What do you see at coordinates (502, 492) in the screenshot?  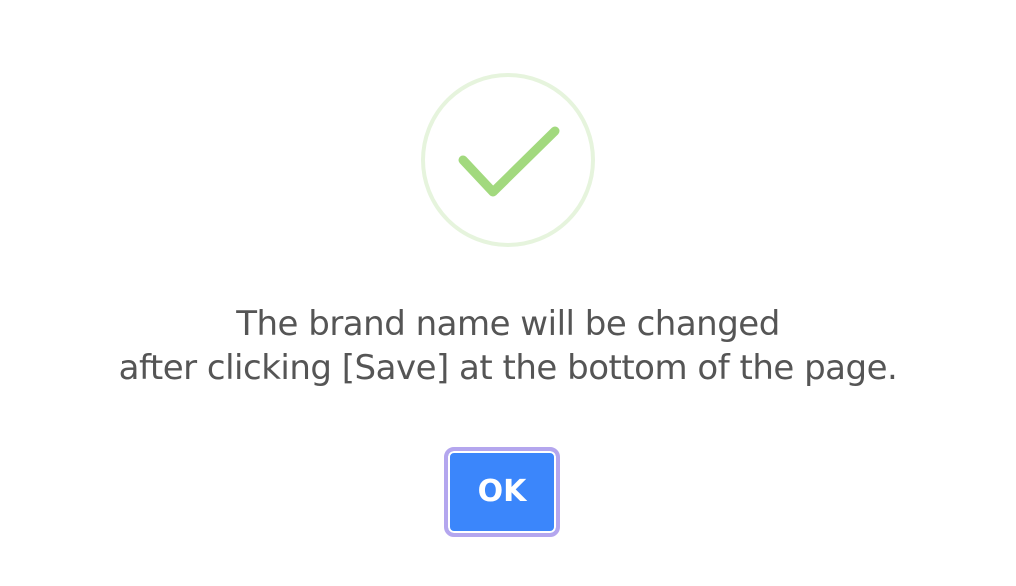 I see `ok-button: OK` at bounding box center [502, 492].